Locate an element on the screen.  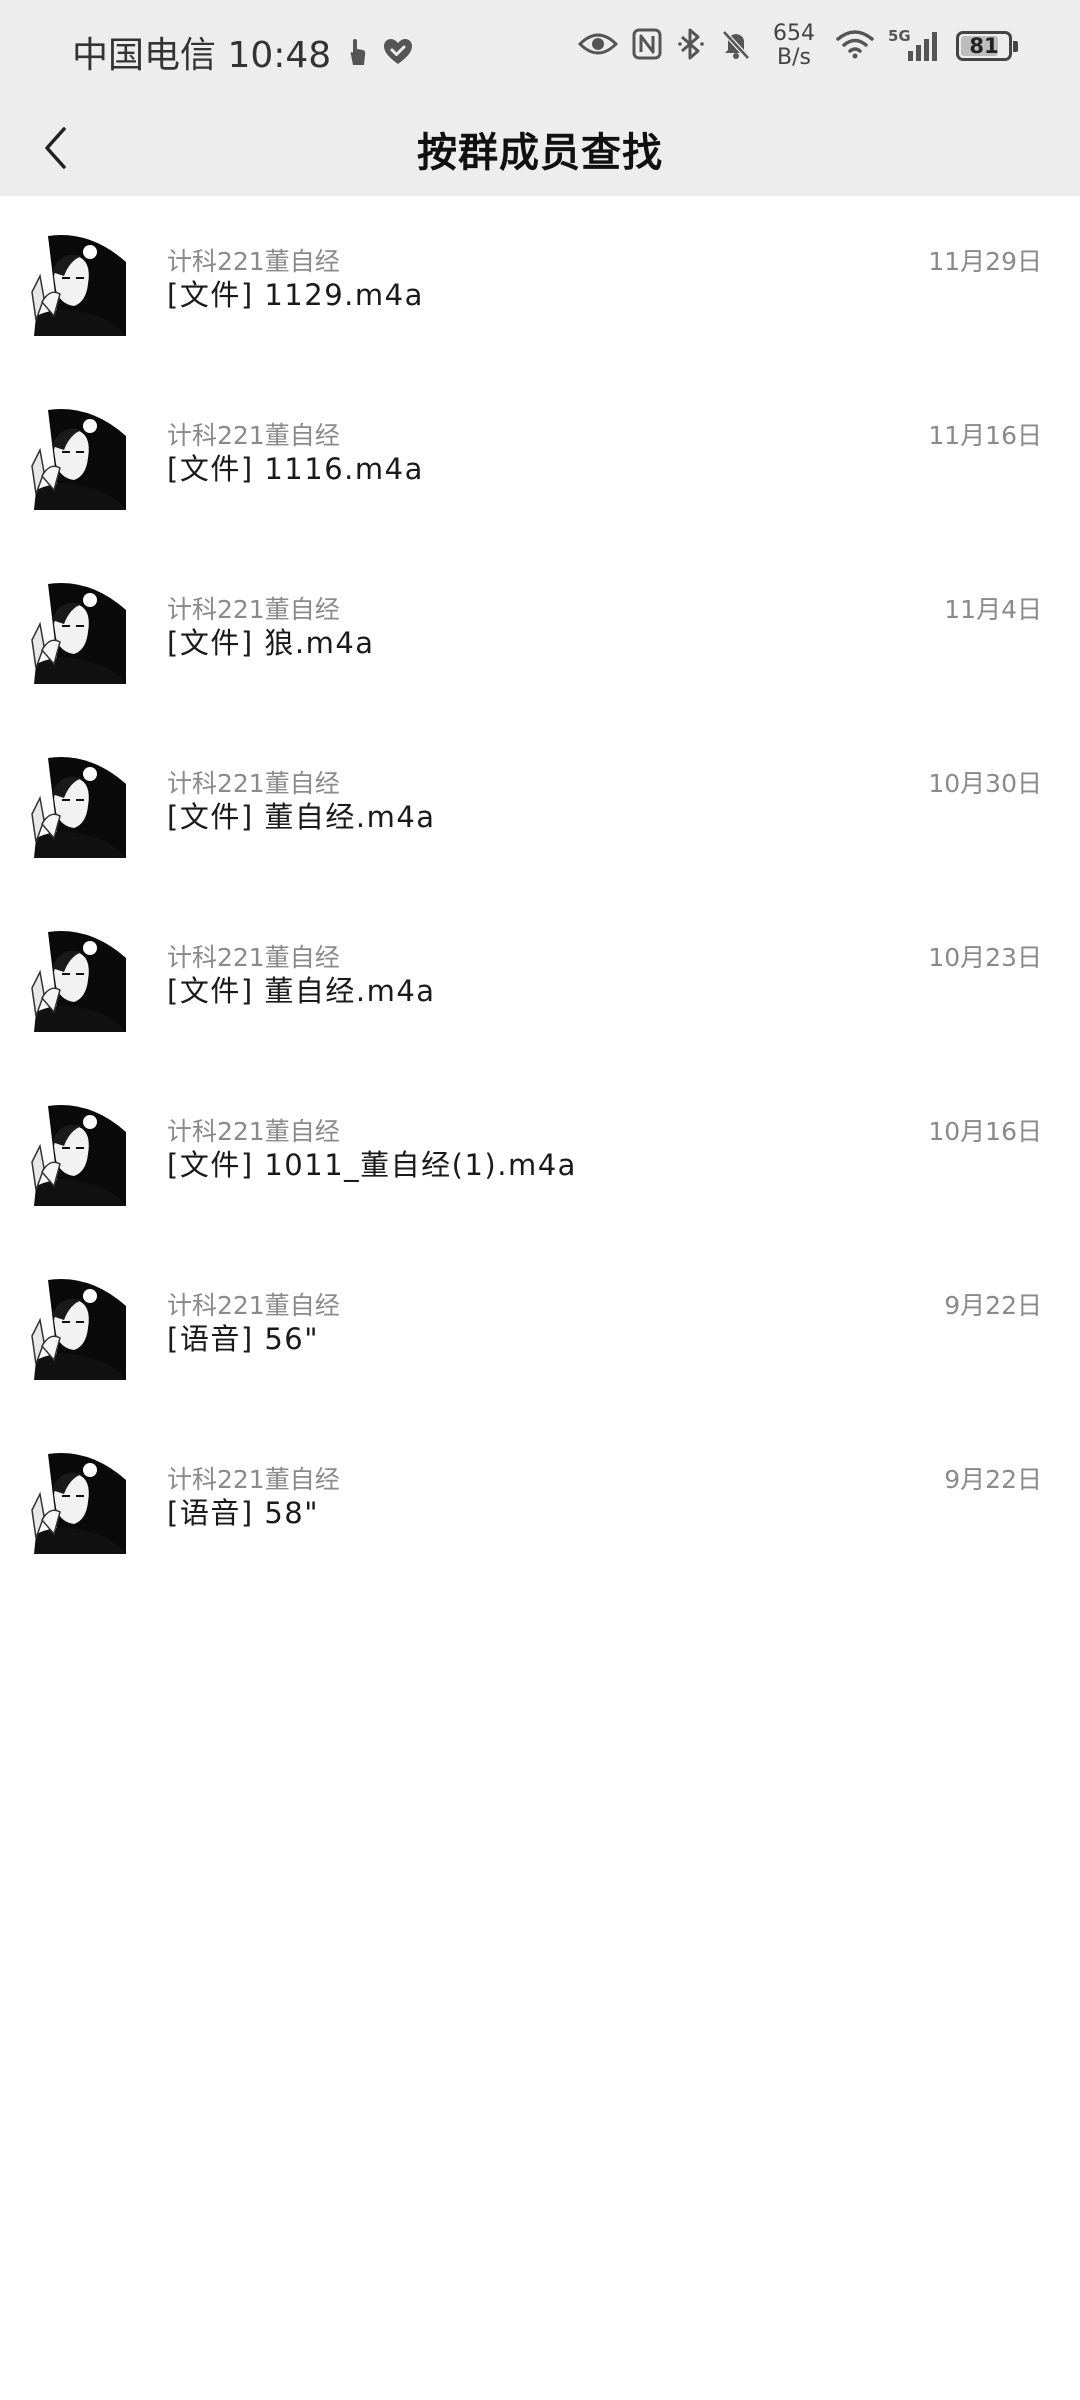
list-item: 计科221董自经 [文件] 董自经.m4a 10月30日 is located at coordinates (540, 841).